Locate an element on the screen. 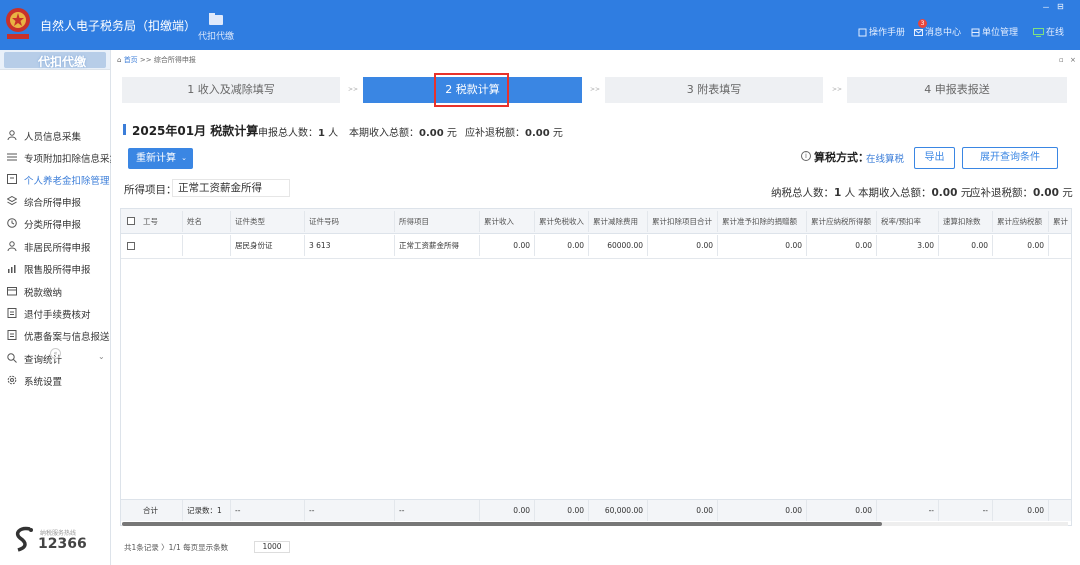 The height and width of the screenshot is (565, 1080). pagination-info: 共1条记录 〉1/1 每页显示条数 is located at coordinates (176, 547).